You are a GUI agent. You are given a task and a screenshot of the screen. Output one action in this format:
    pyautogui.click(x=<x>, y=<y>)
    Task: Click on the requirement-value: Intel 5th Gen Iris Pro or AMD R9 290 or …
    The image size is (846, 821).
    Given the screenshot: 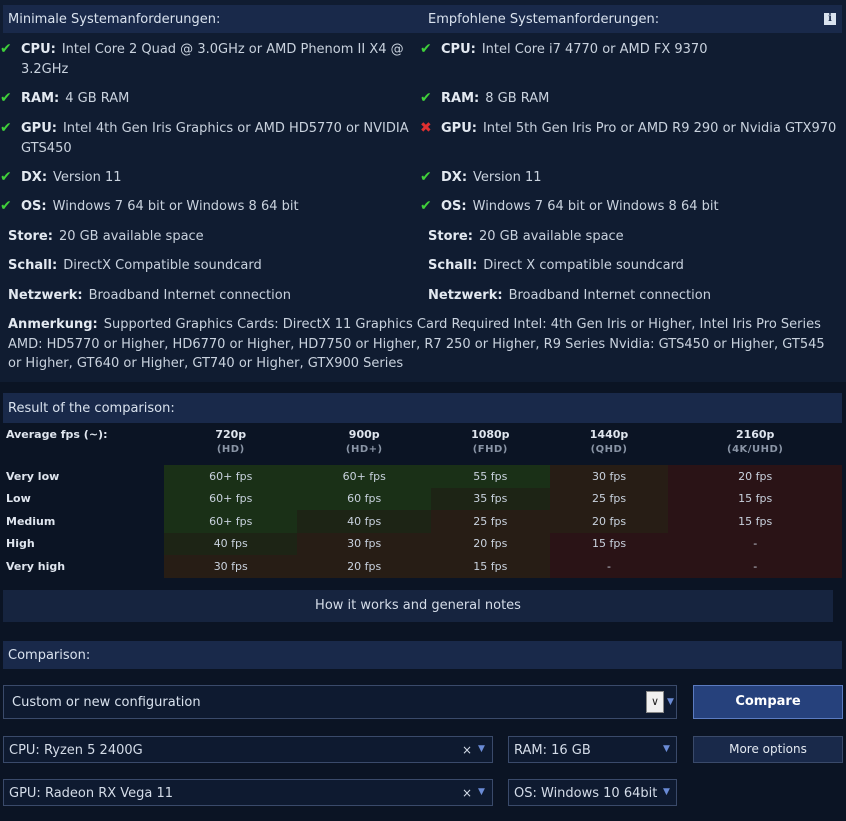 What is the action you would take?
    pyautogui.click(x=659, y=128)
    